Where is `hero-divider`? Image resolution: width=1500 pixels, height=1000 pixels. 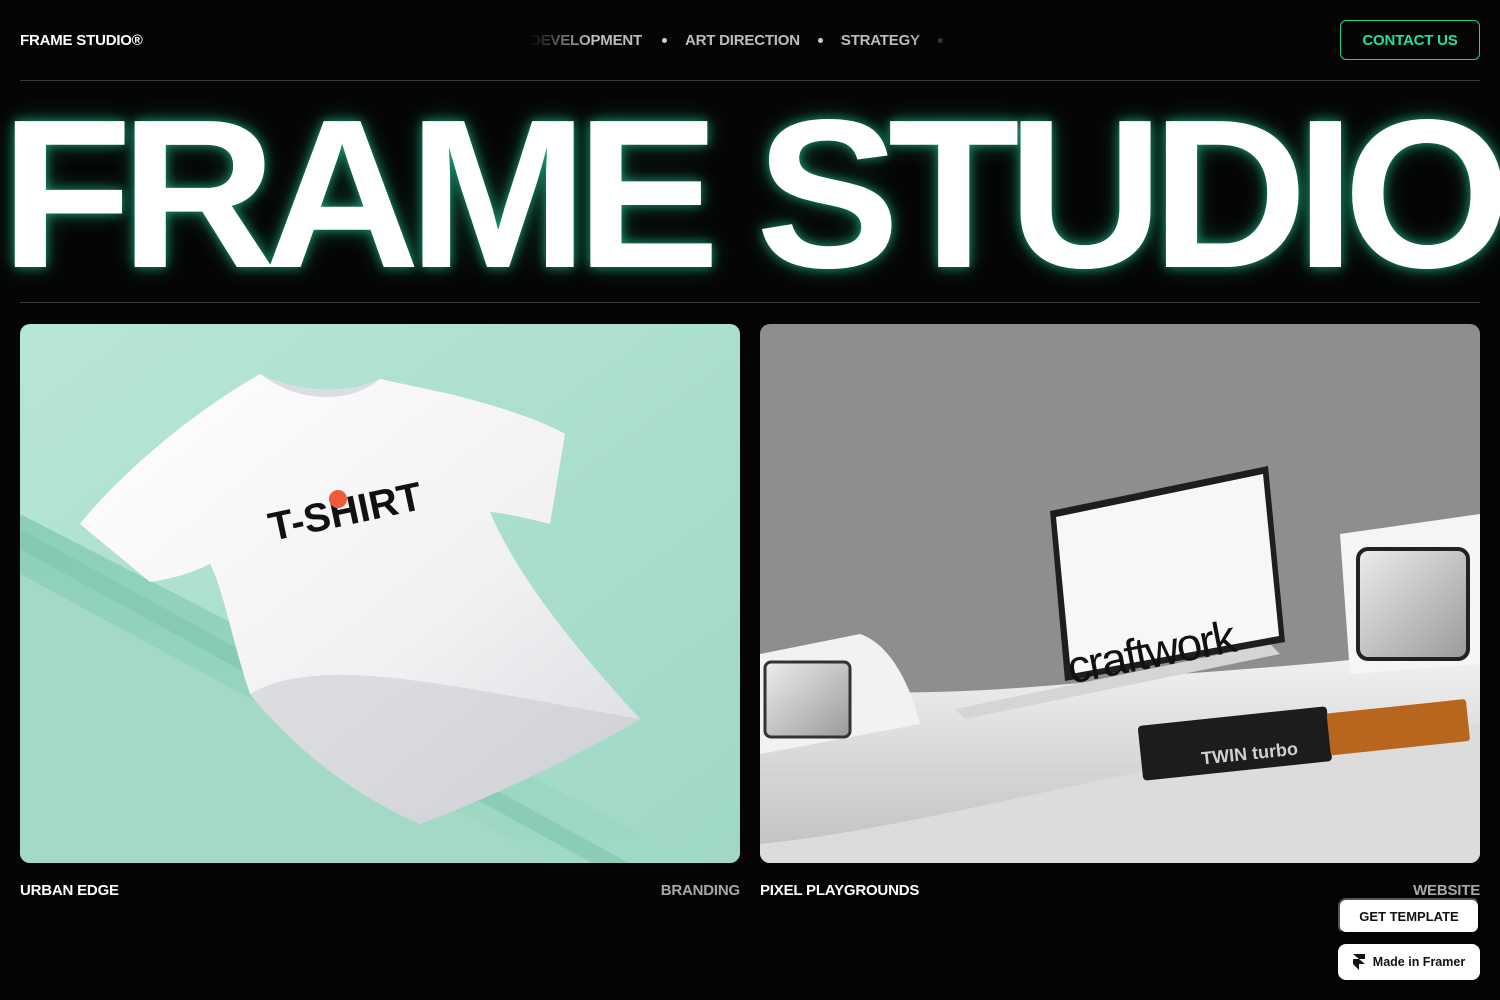 hero-divider is located at coordinates (750, 302).